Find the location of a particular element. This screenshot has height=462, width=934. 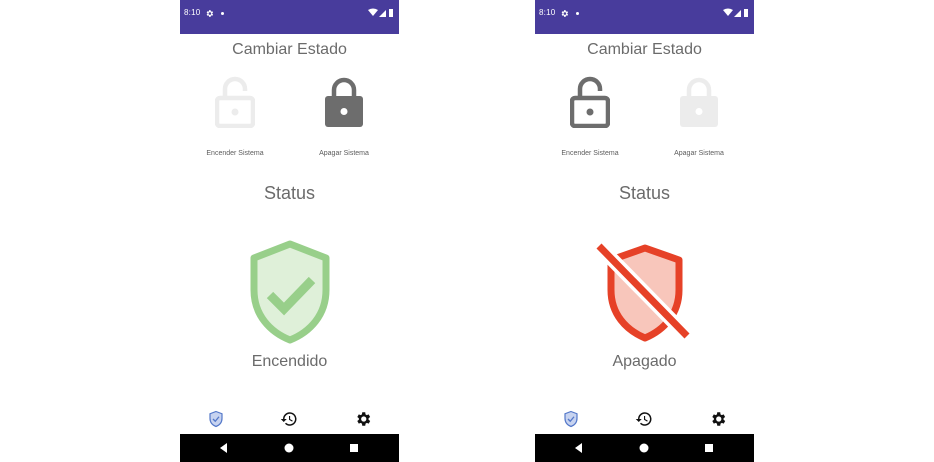

system-state-text: Encendido is located at coordinates (289, 361).